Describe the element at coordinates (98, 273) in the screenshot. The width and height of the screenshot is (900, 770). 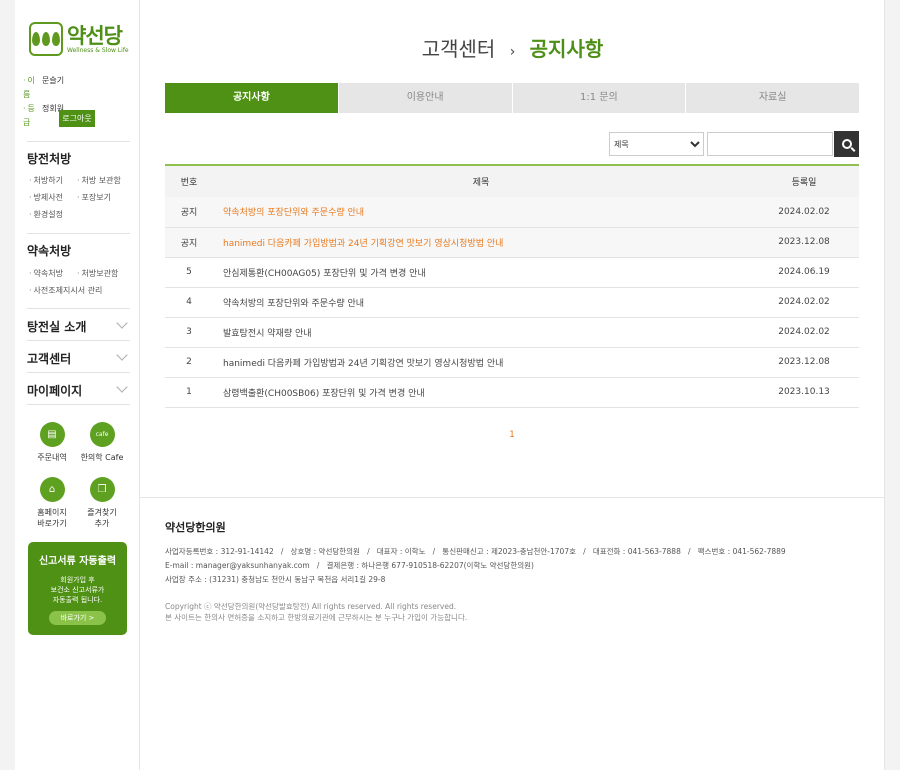
I see `menu-item-promise-box: 처방보관함` at that location.